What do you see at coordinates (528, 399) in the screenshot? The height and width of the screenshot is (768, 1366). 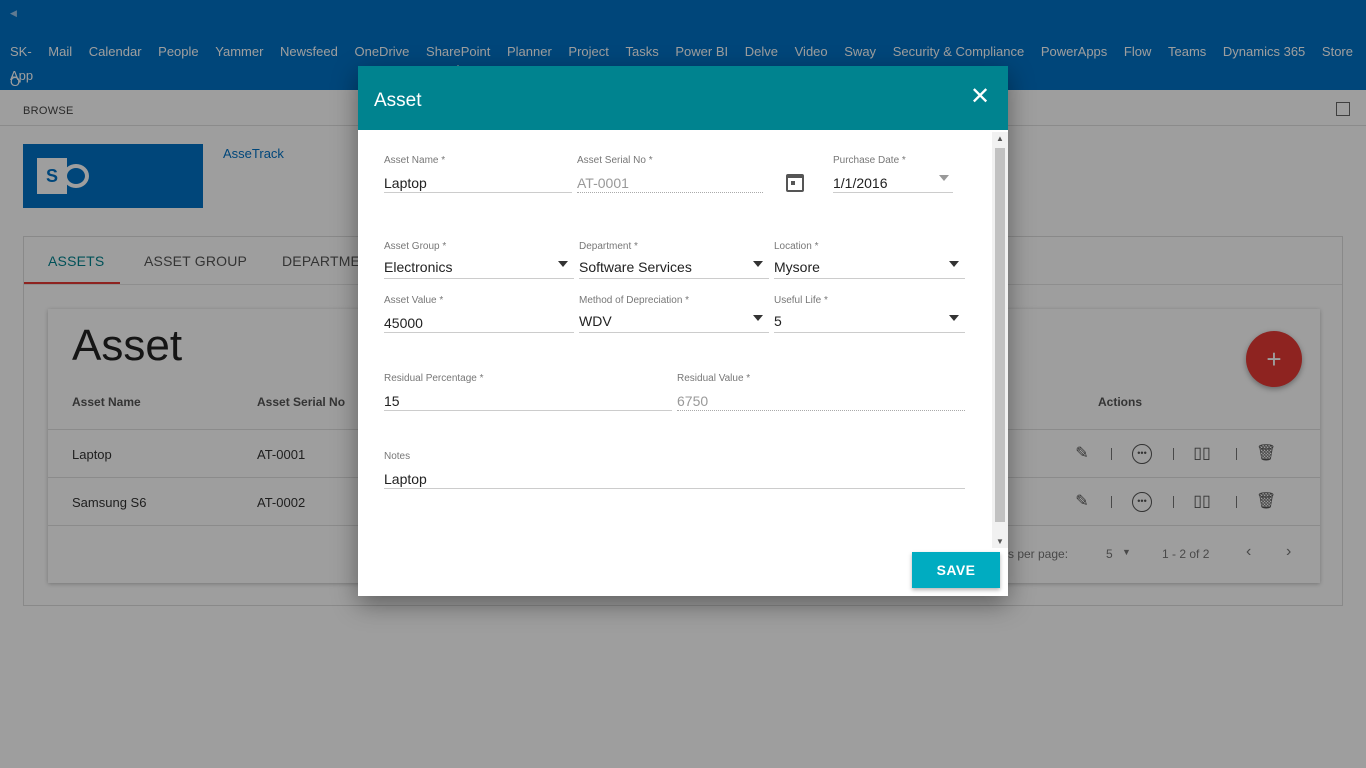 I see `residual-percentage-input` at bounding box center [528, 399].